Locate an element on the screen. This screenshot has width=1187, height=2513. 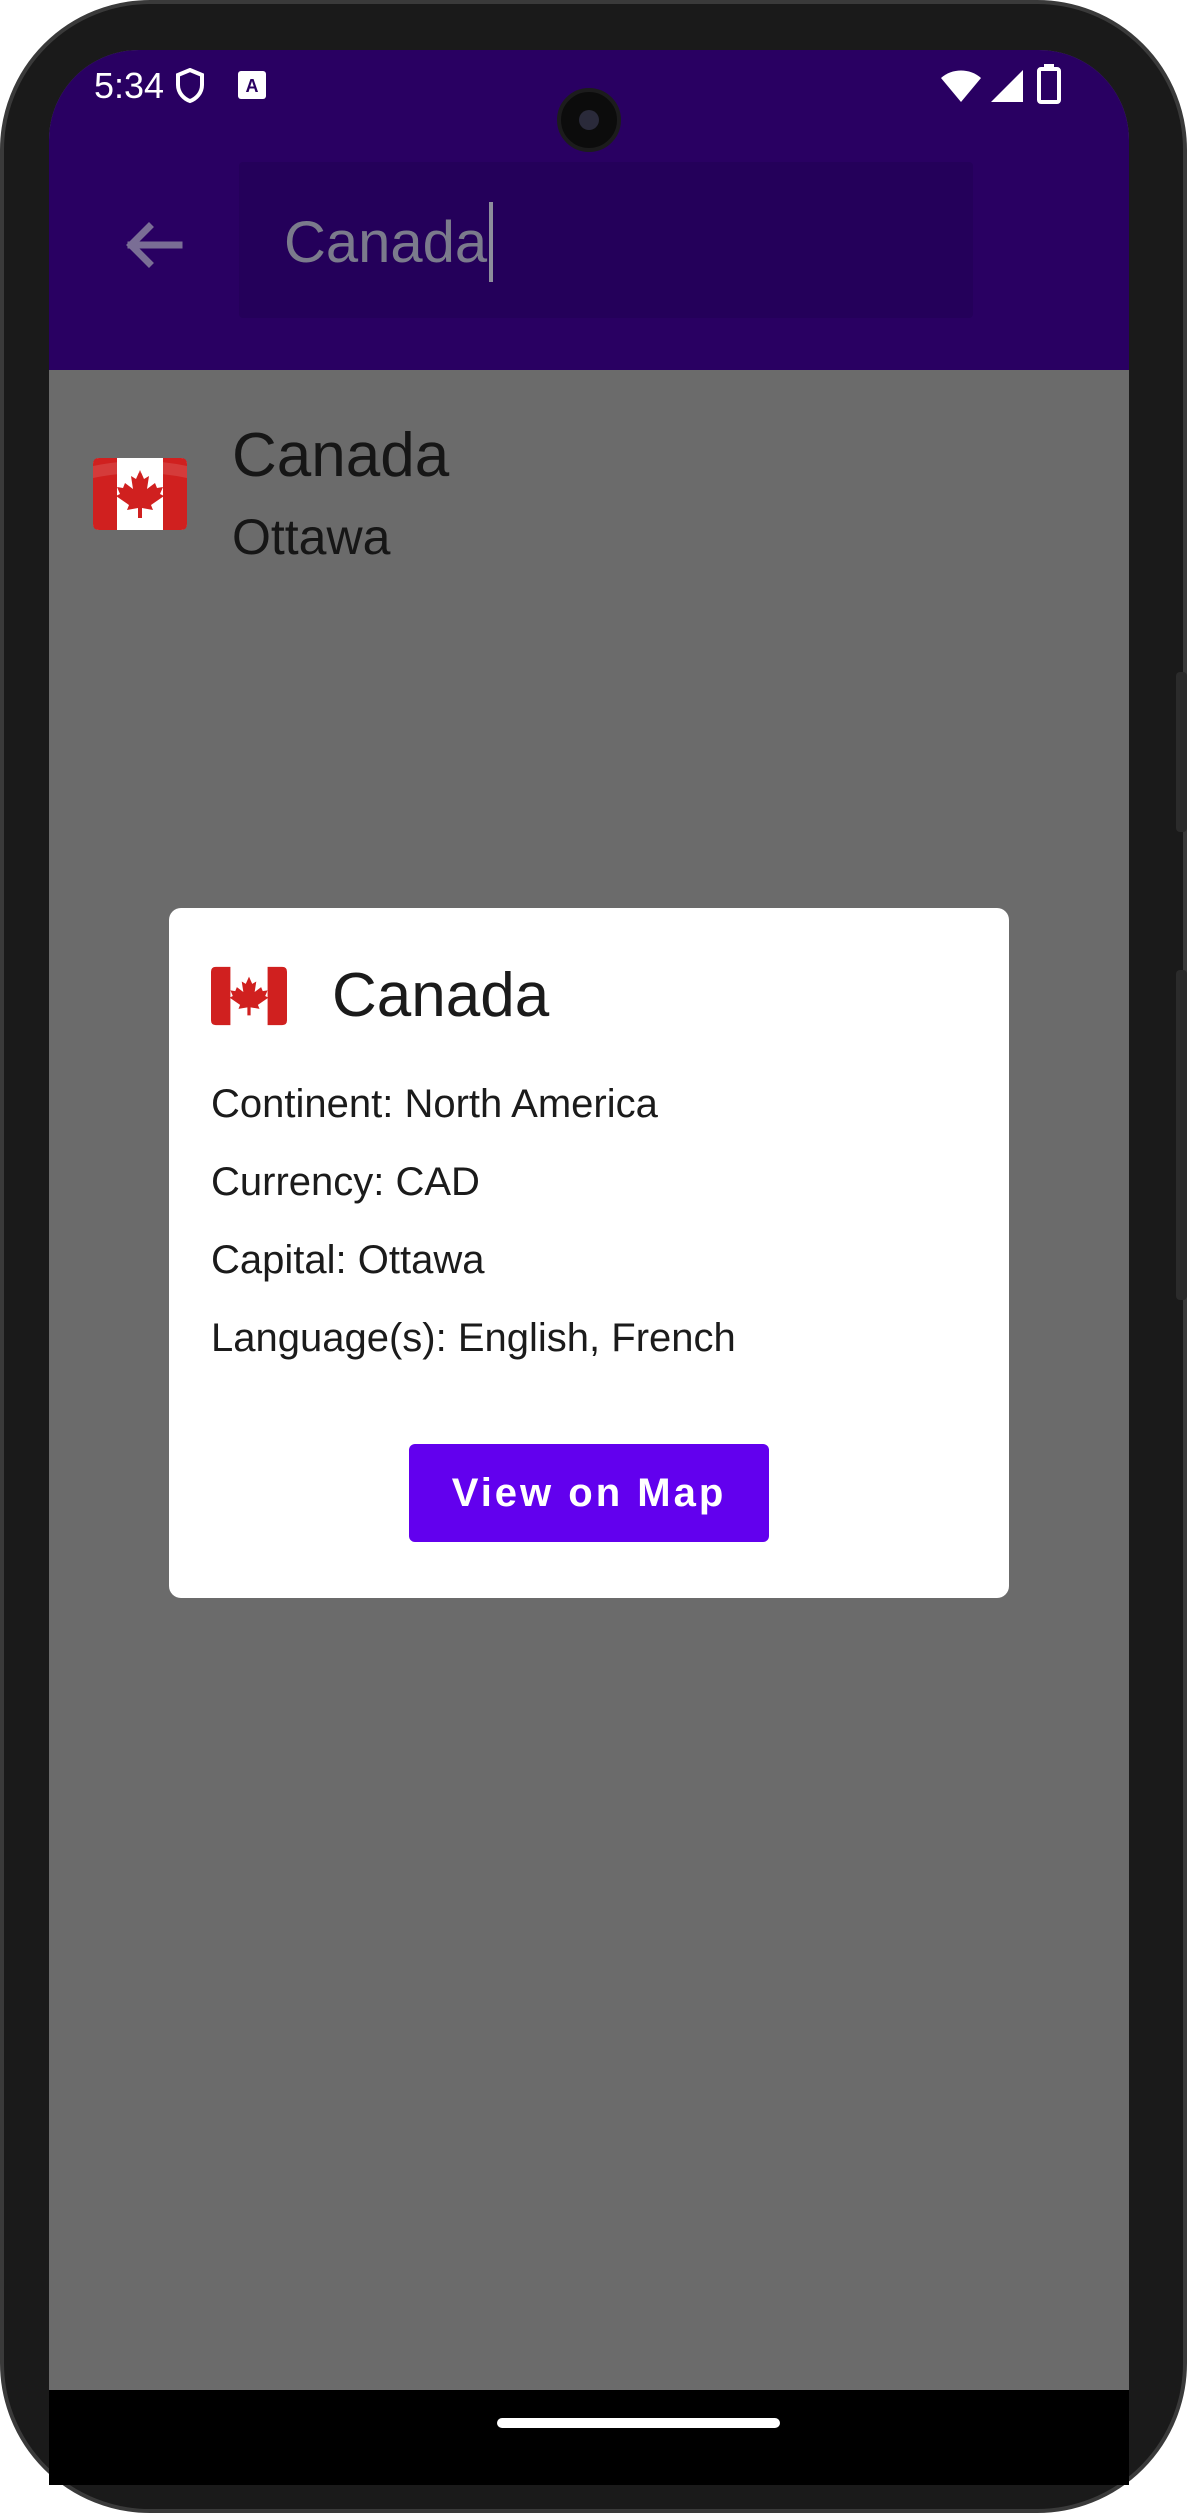
search-input: Canada is located at coordinates (606, 240).